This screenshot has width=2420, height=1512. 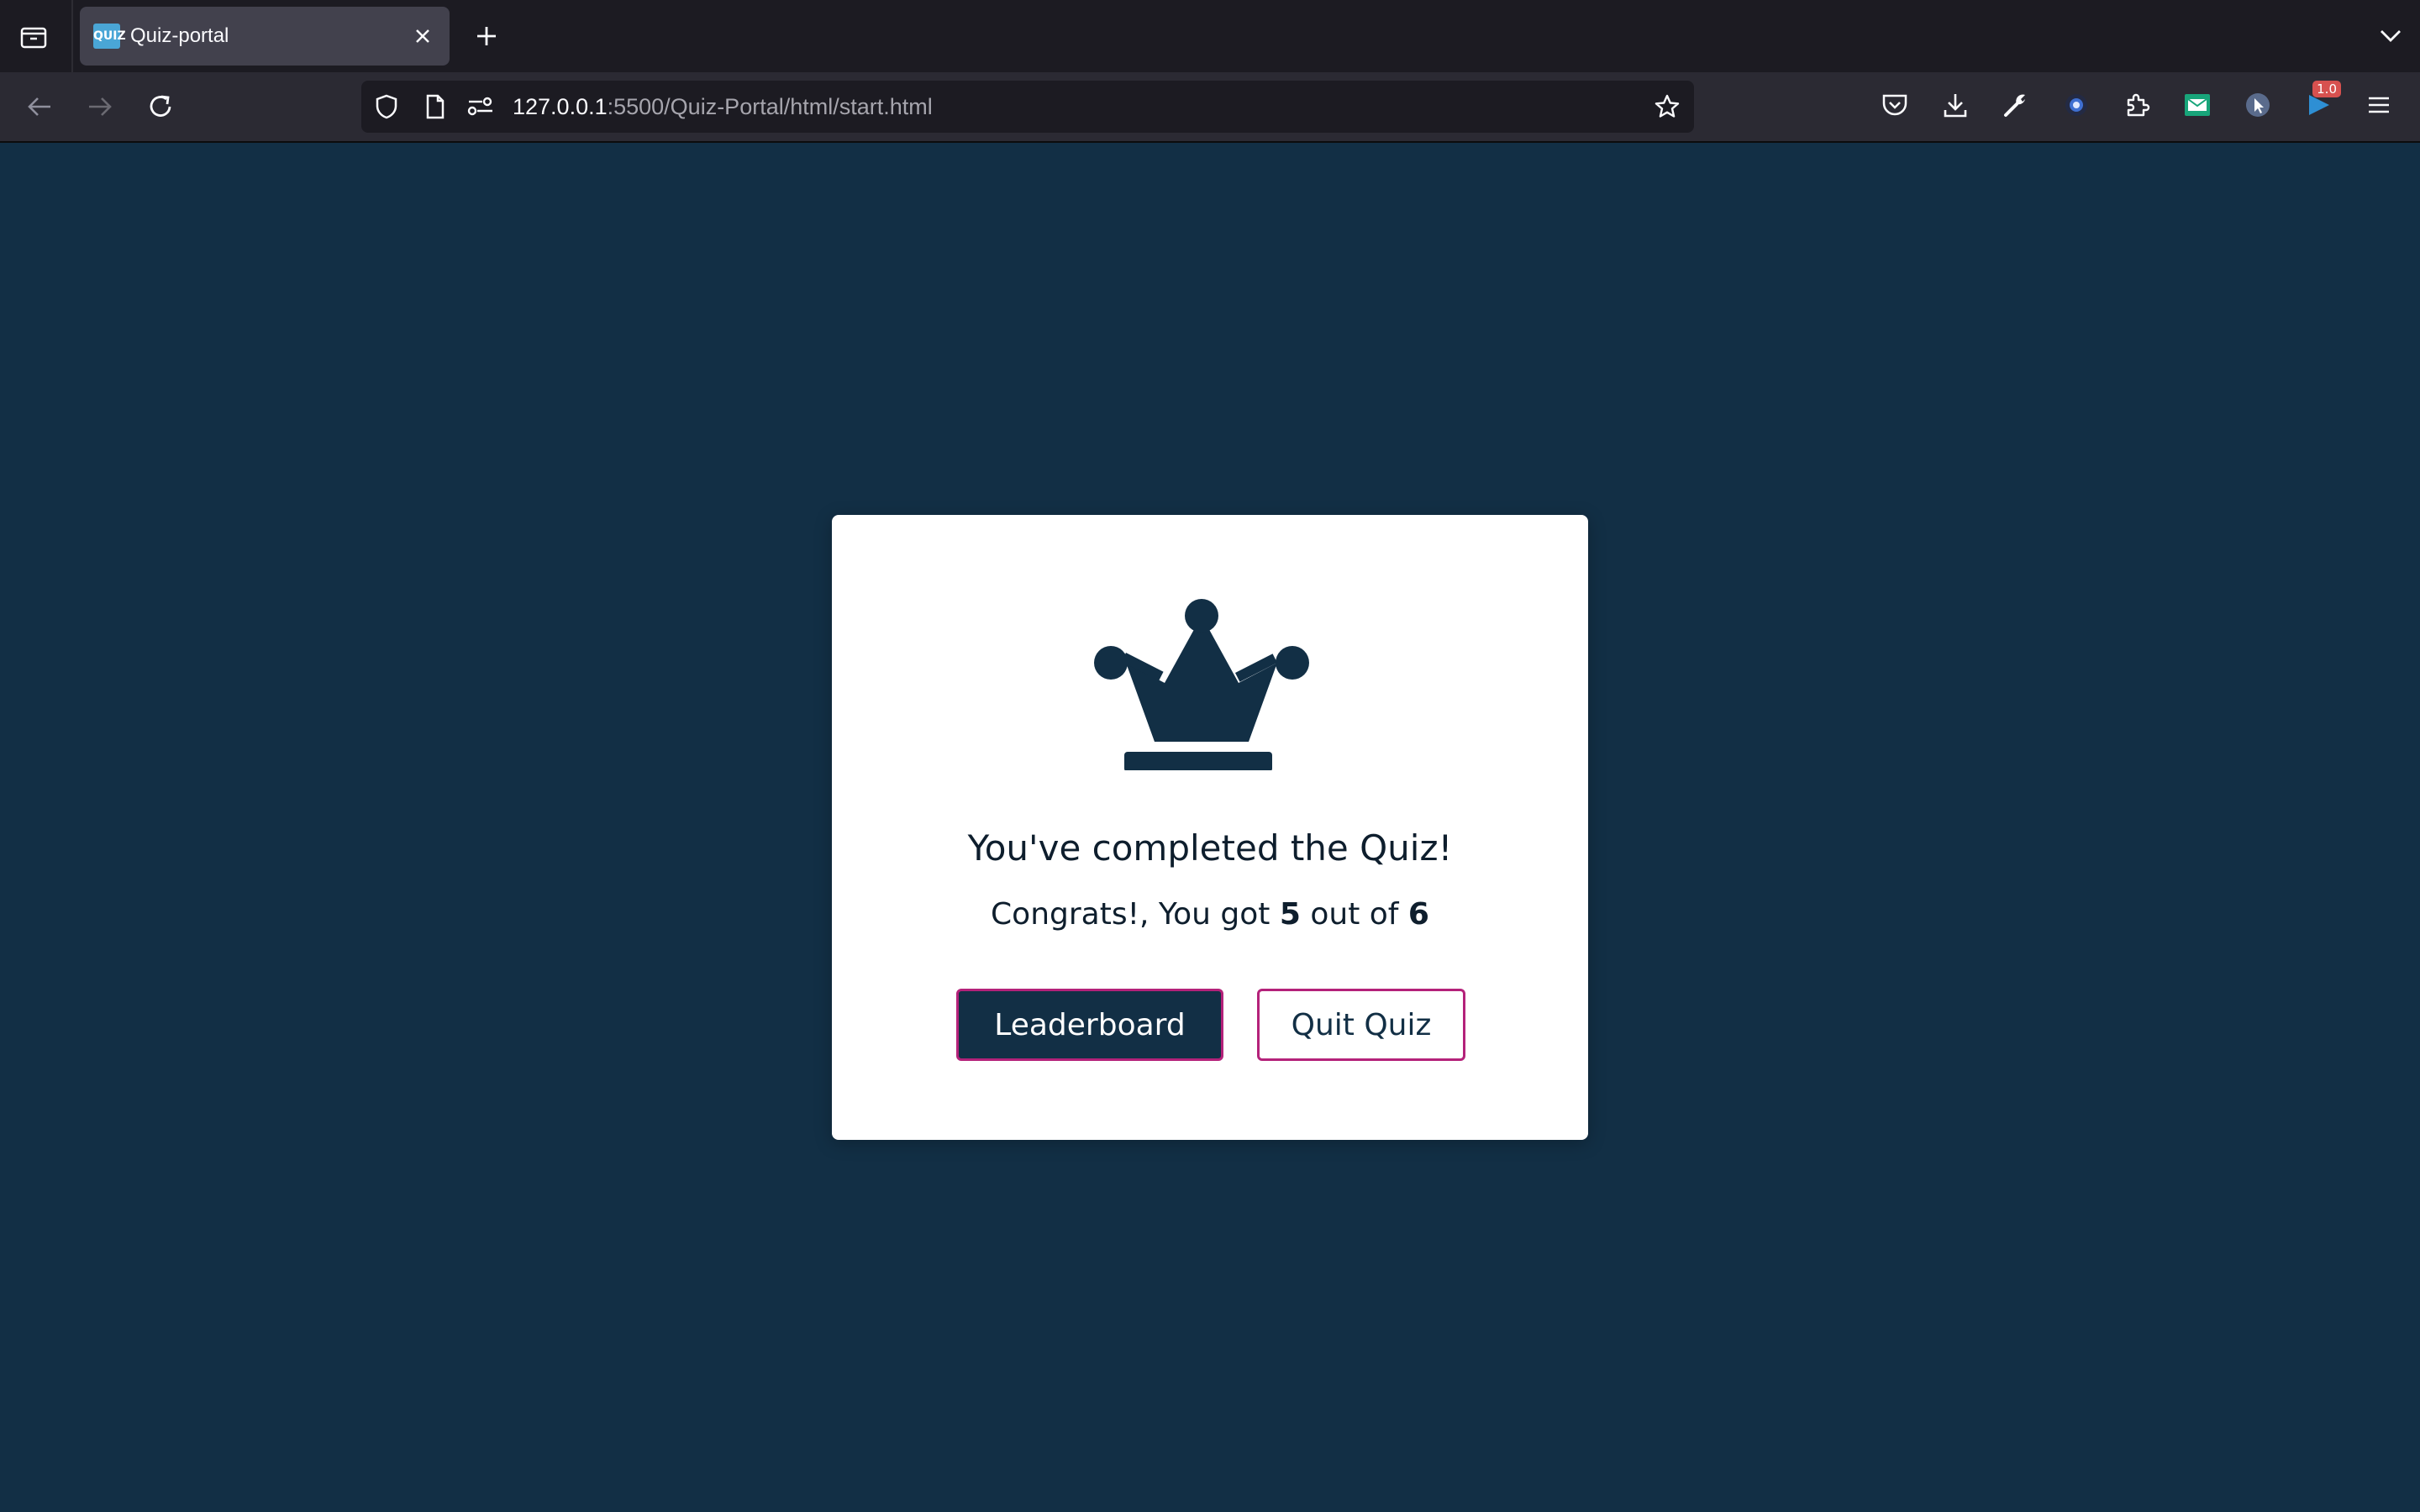 I want to click on quit-quiz-button: Quit Quiz, so click(x=1361, y=1025).